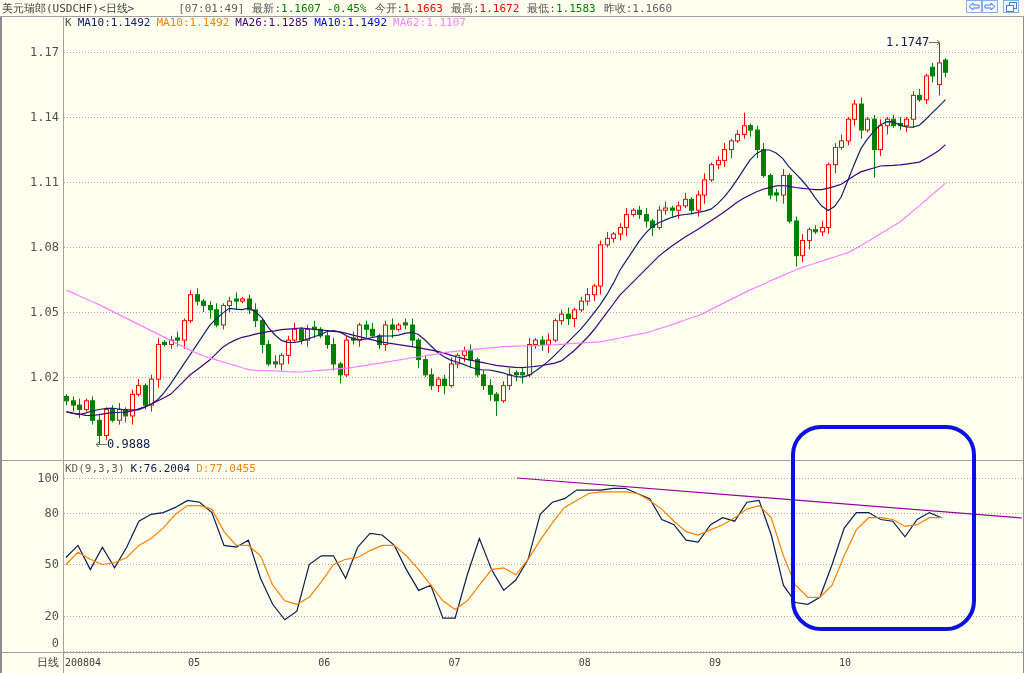 This screenshot has width=1024, height=673. What do you see at coordinates (575, 8) in the screenshot?
I see `quote-value: 1.1583` at bounding box center [575, 8].